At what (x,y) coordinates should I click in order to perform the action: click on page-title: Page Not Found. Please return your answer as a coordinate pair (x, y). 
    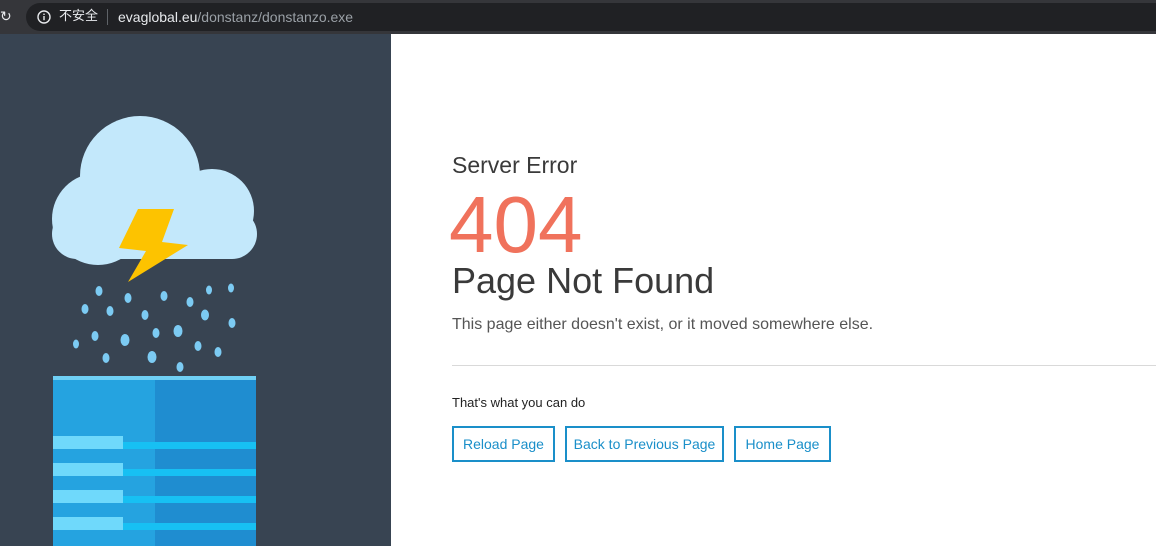
    Looking at the image, I should click on (583, 280).